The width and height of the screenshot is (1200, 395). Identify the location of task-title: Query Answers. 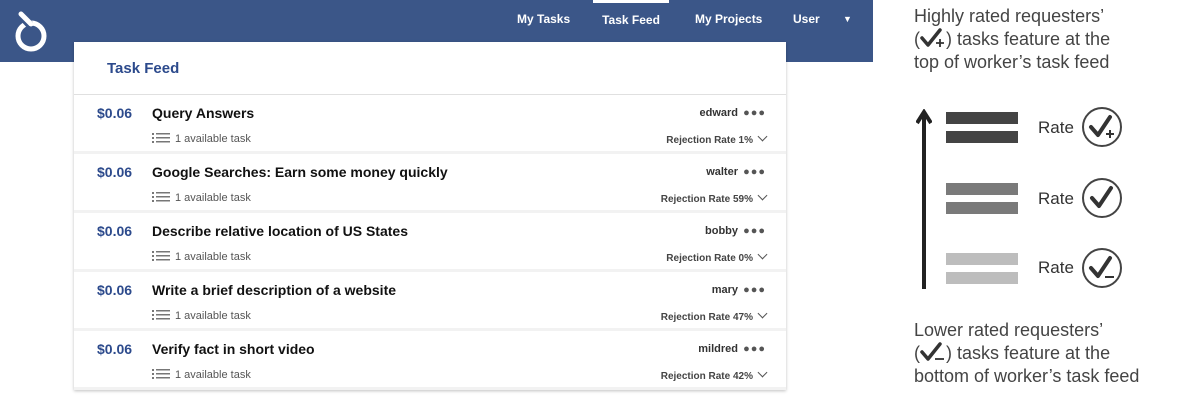
(203, 113).